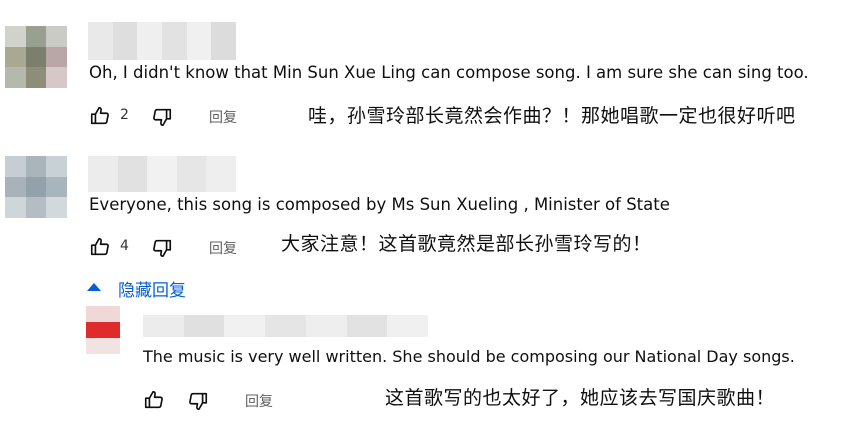  Describe the element at coordinates (580, 398) in the screenshot. I see `translation-caption: 这首歌写的也太好了，她应该去写国庆歌曲！` at that location.